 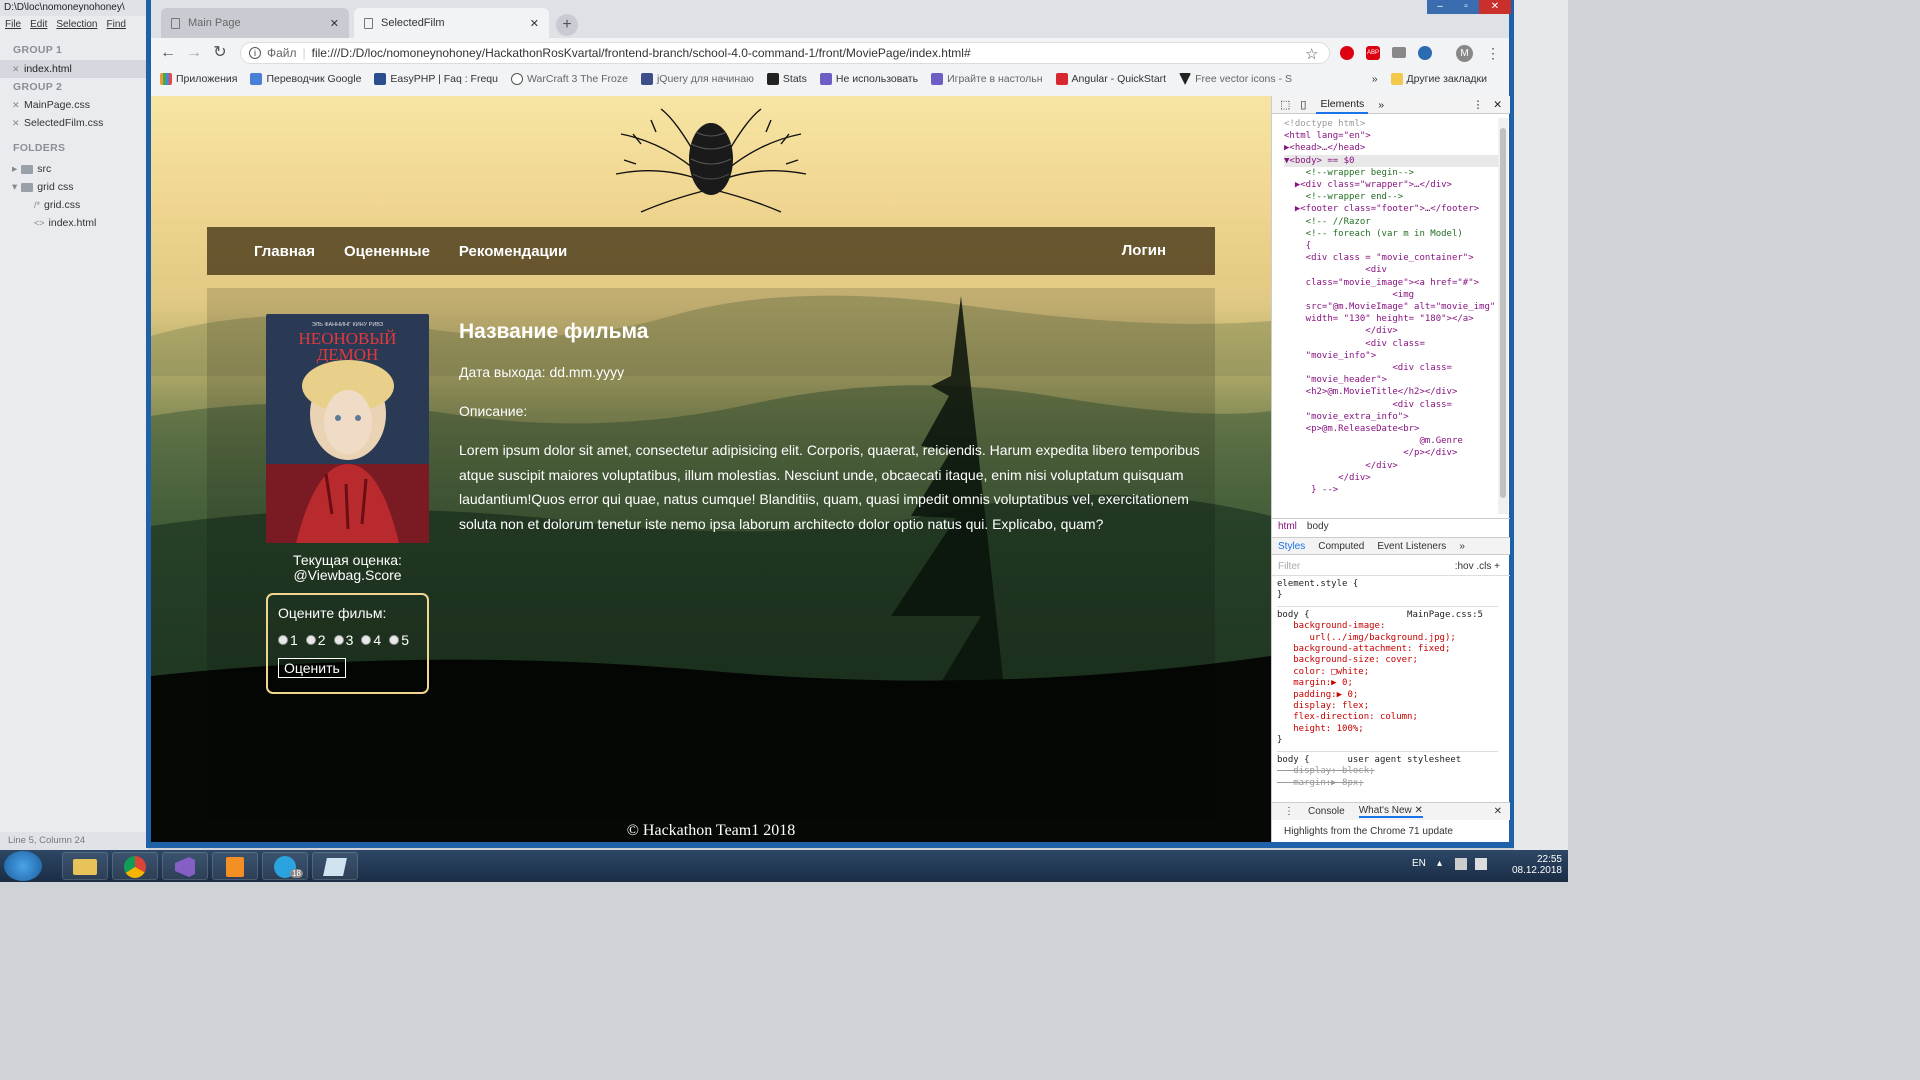 What do you see at coordinates (1326, 811) in the screenshot?
I see `tab-console: Console` at bounding box center [1326, 811].